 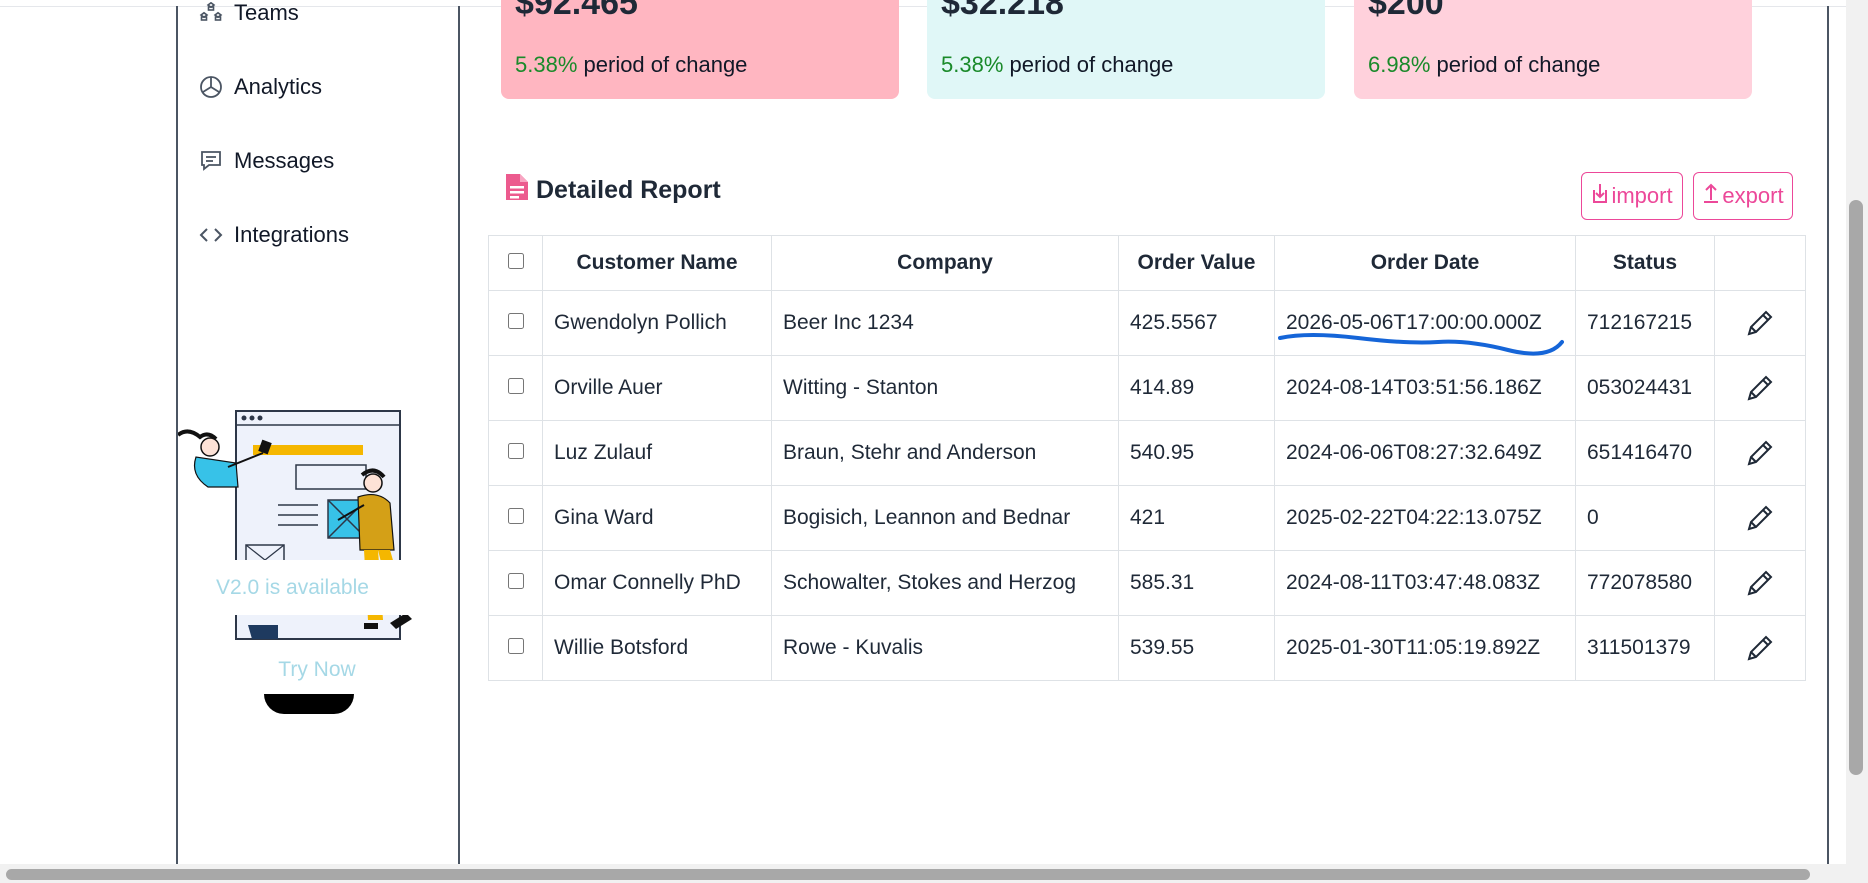 I want to click on order-value: 540.95, so click(x=1196, y=453).